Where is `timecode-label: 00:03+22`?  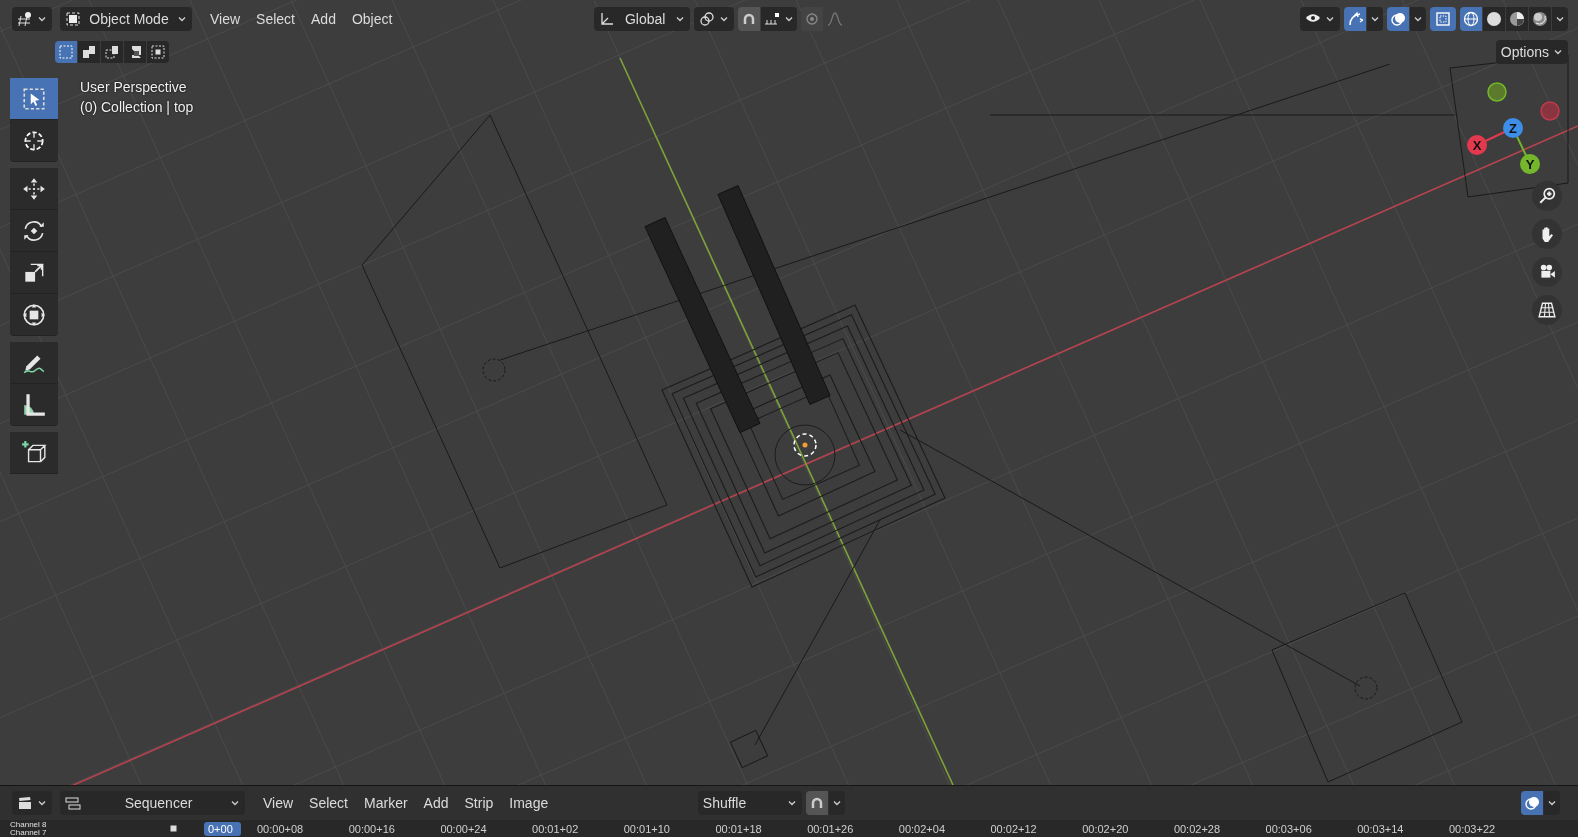 timecode-label: 00:03+22 is located at coordinates (1472, 828).